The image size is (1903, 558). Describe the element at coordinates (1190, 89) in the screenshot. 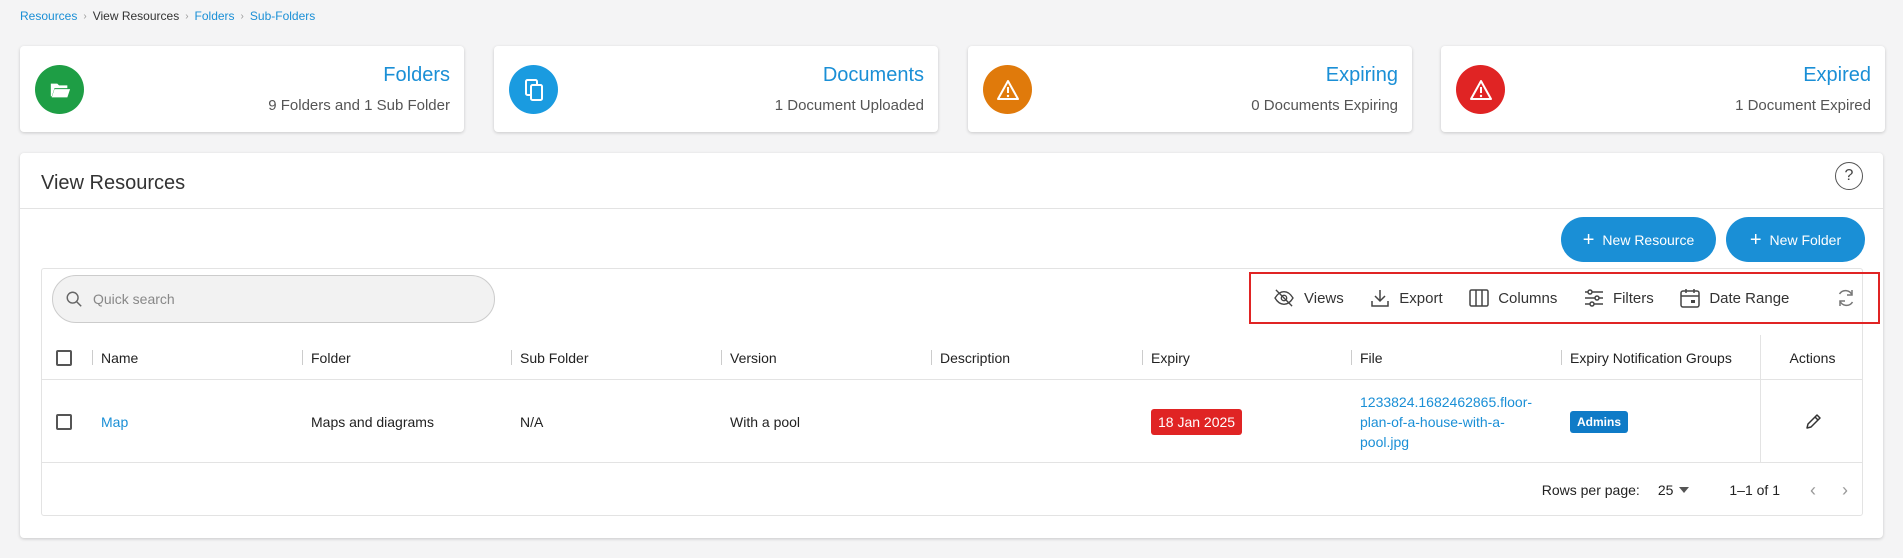

I see `expiring-card: Expiring 0 Documents Expiring` at that location.